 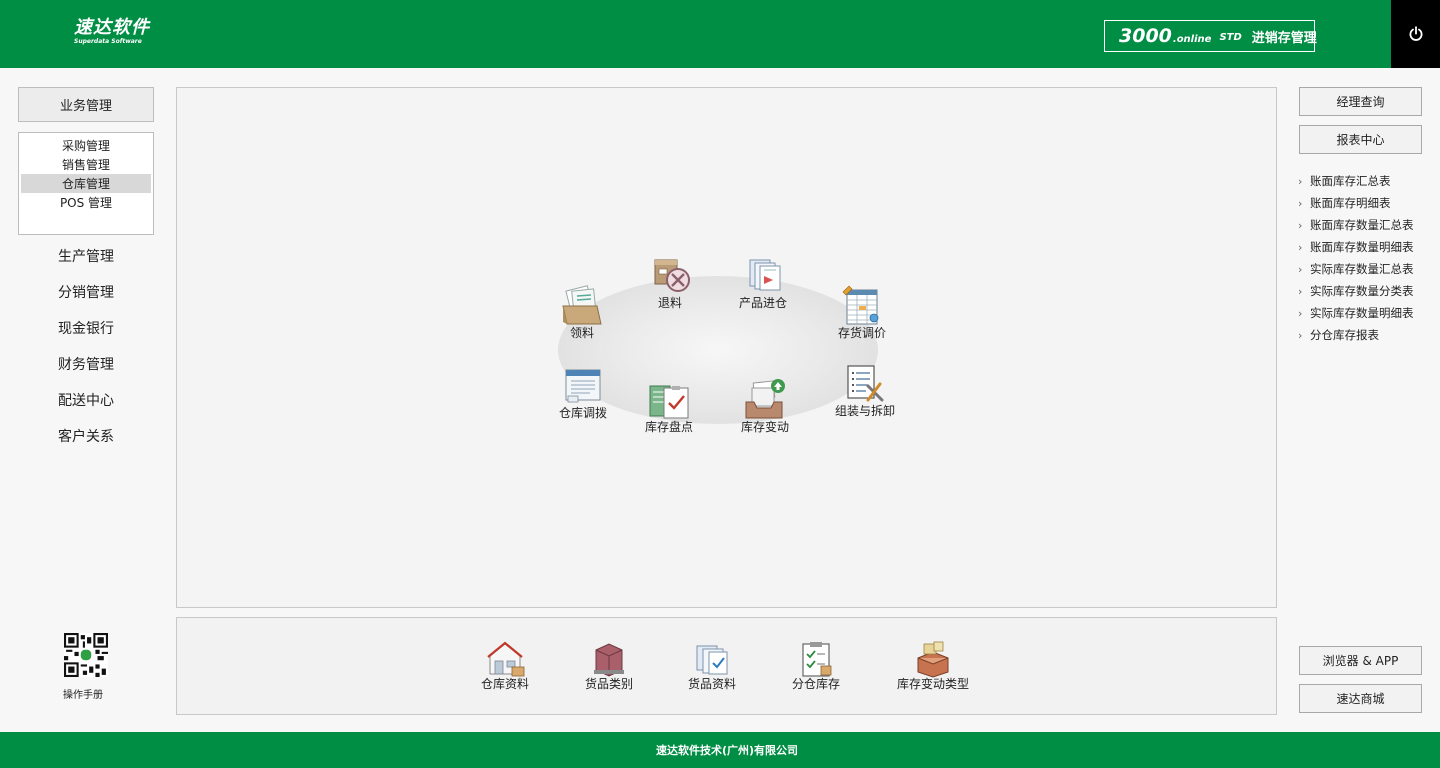 I want to click on nav-crm: 客户关系, so click(x=86, y=436).